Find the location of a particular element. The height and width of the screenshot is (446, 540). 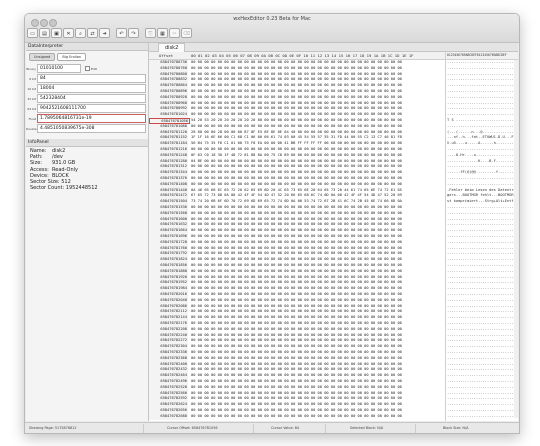

64bit-row: 64 bit 9042521608111700 is located at coordinates (87, 108).